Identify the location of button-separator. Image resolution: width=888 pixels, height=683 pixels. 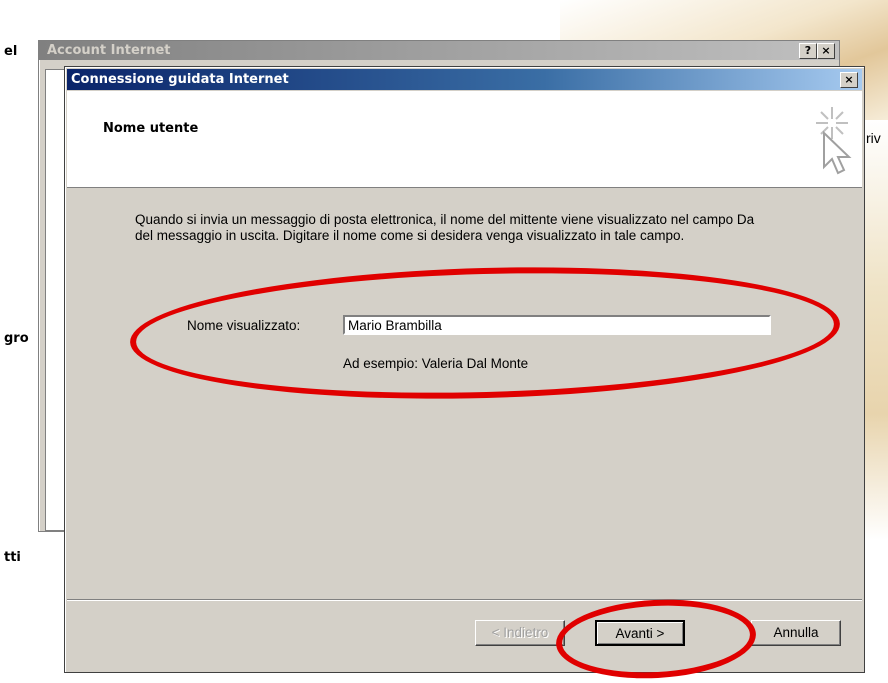
(464, 600).